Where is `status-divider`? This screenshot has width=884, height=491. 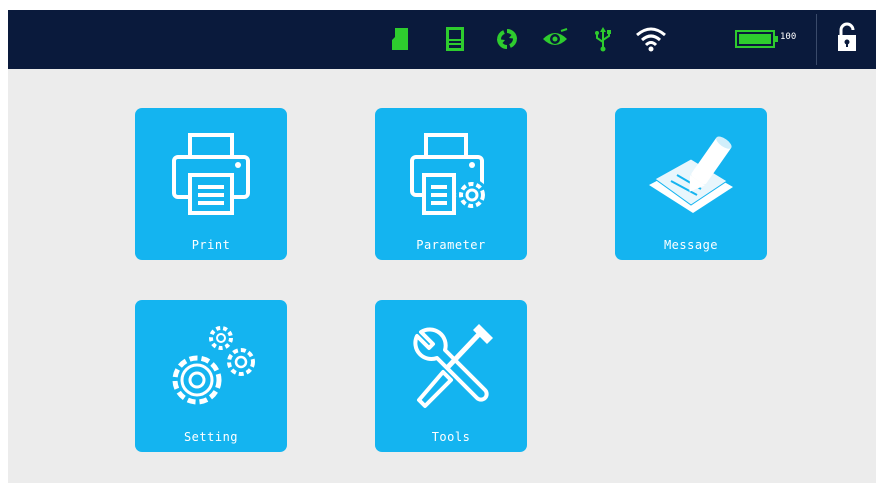 status-divider is located at coordinates (816, 39).